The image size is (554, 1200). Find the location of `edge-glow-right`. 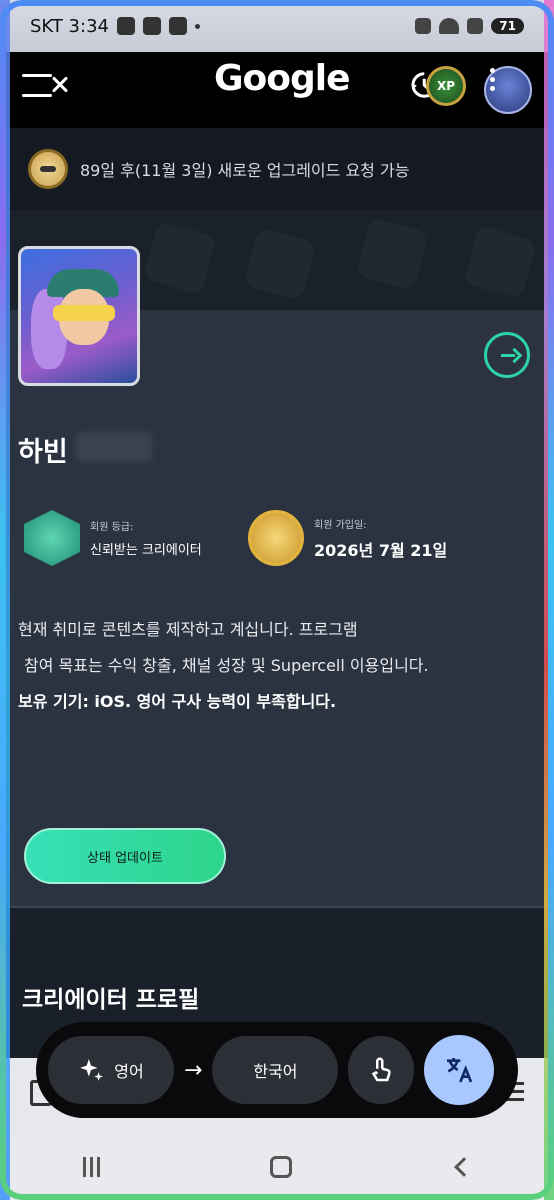

edge-glow-right is located at coordinates (549, 600).